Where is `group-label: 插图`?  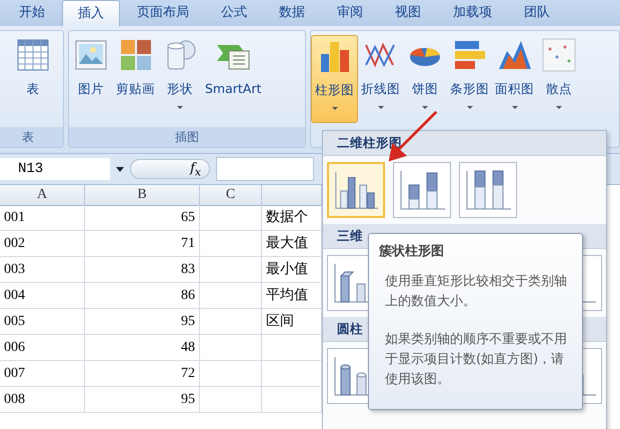
group-label: 插图 is located at coordinates (187, 137).